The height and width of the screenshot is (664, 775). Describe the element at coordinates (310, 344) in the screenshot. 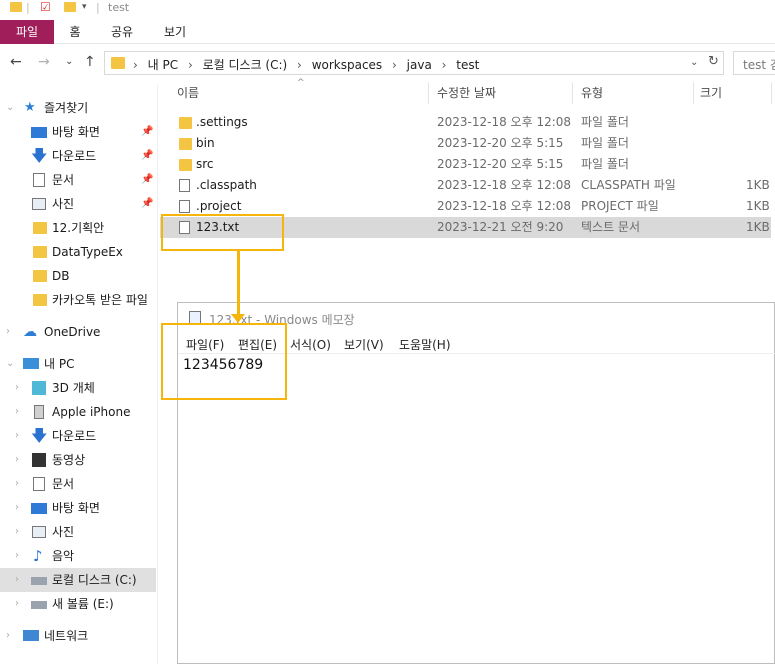

I see `menu-format: 서식(O)` at that location.